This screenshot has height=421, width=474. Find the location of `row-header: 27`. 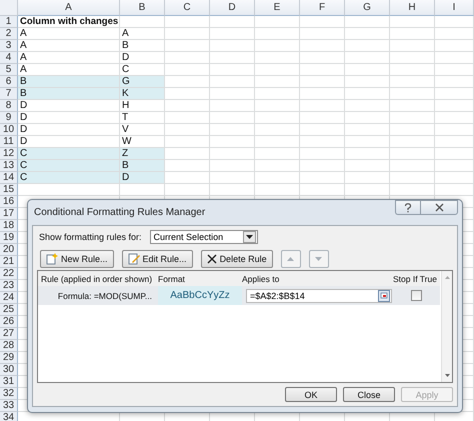

row-header: 27 is located at coordinates (9, 334).